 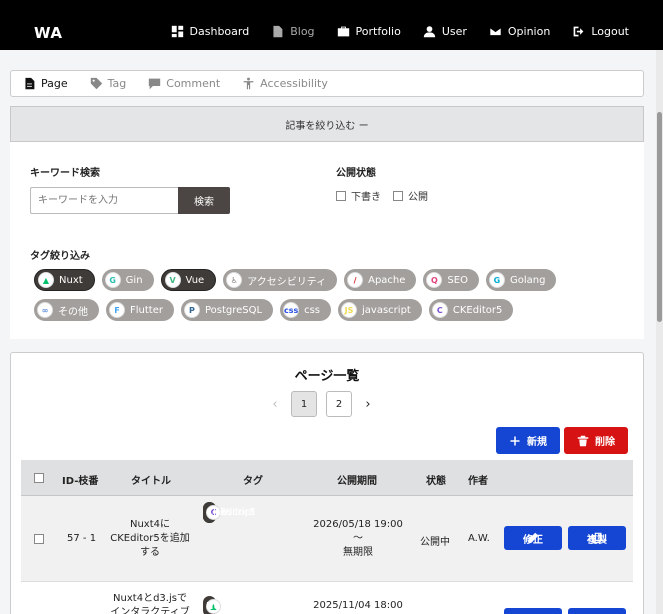 What do you see at coordinates (410, 195) in the screenshot?
I see `status-published-option: 公開` at bounding box center [410, 195].